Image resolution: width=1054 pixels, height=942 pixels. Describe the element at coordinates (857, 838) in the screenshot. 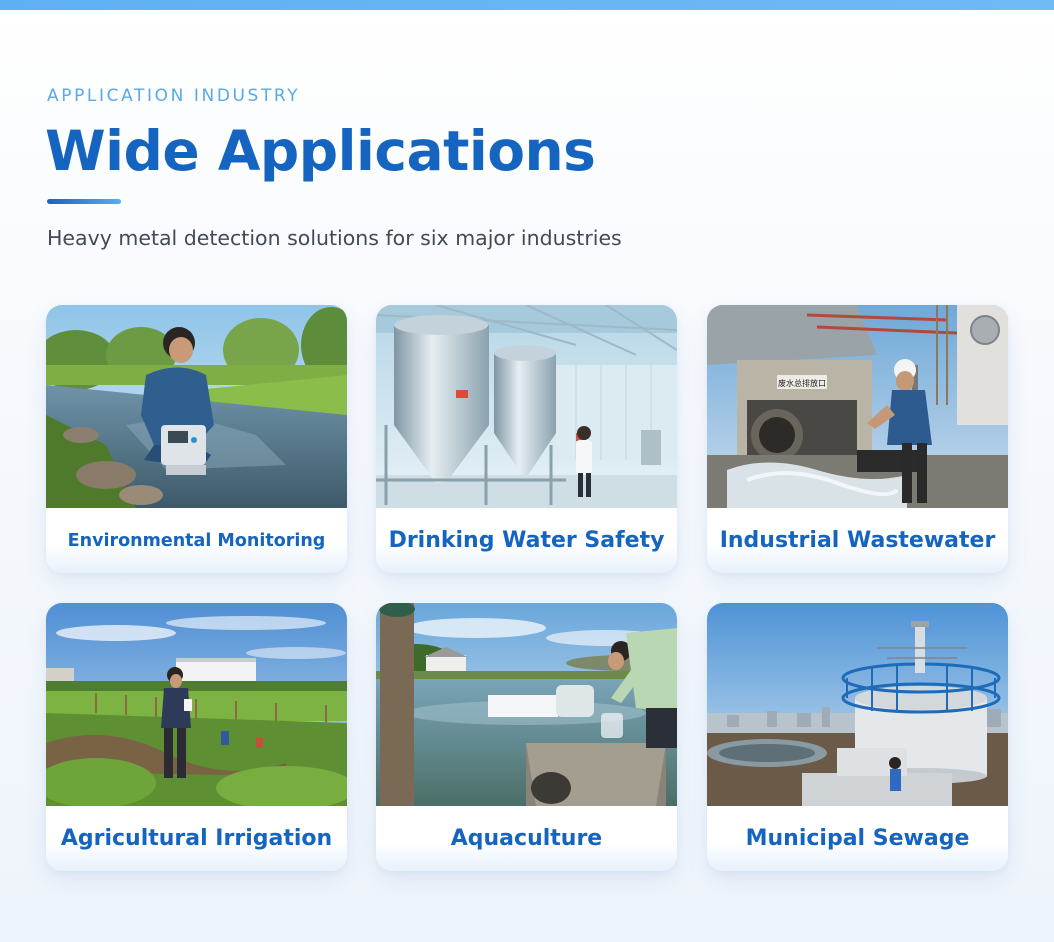

I see `card-label: Municipal Sewage` at that location.